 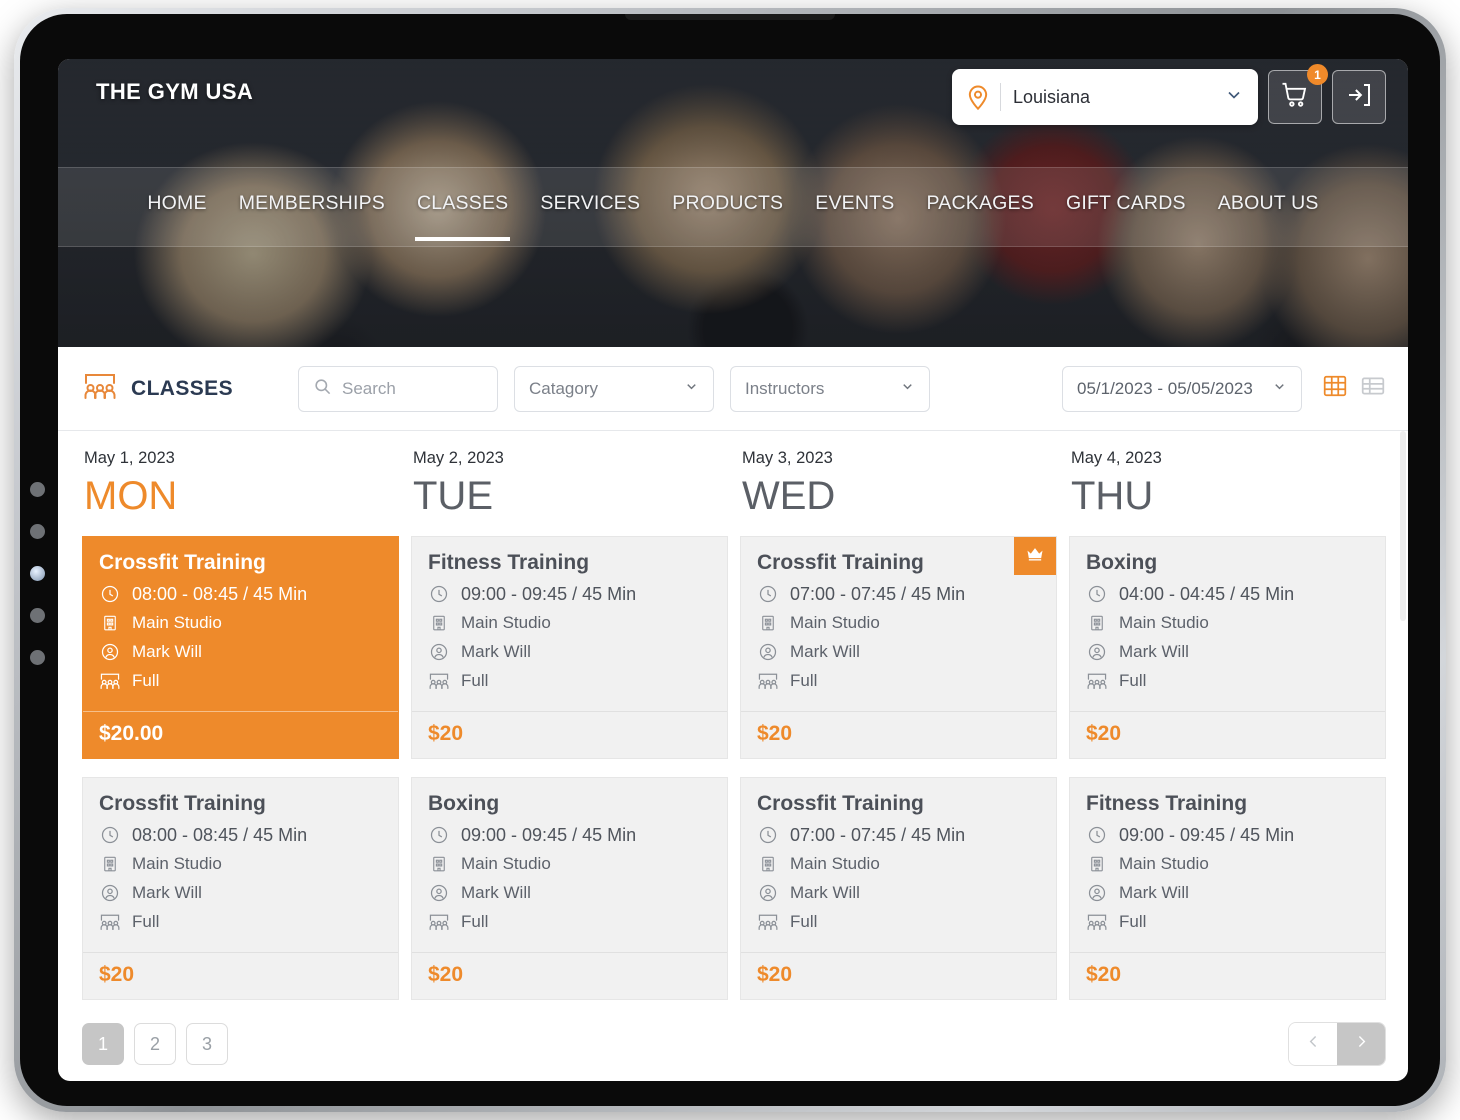 I want to click on filter-toolbar: CLASSES Catagory, so click(x=733, y=389).